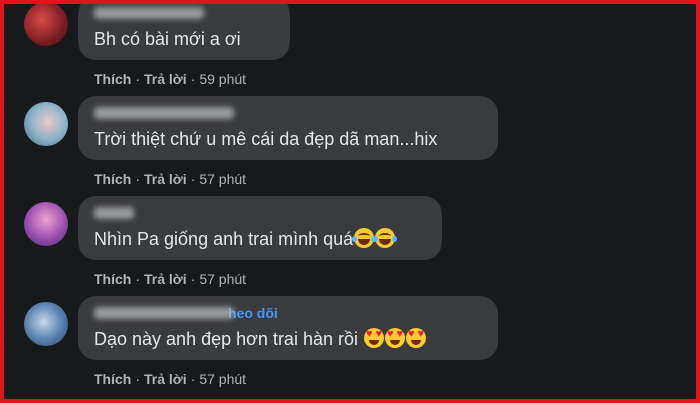  I want to click on comment-text-row: Nhìn Pa giống anh trai mình quá, so click(260, 239).